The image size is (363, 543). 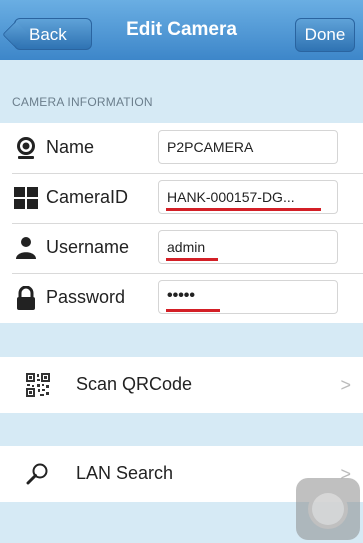 I want to click on assistive-touch-icon, so click(x=328, y=509).